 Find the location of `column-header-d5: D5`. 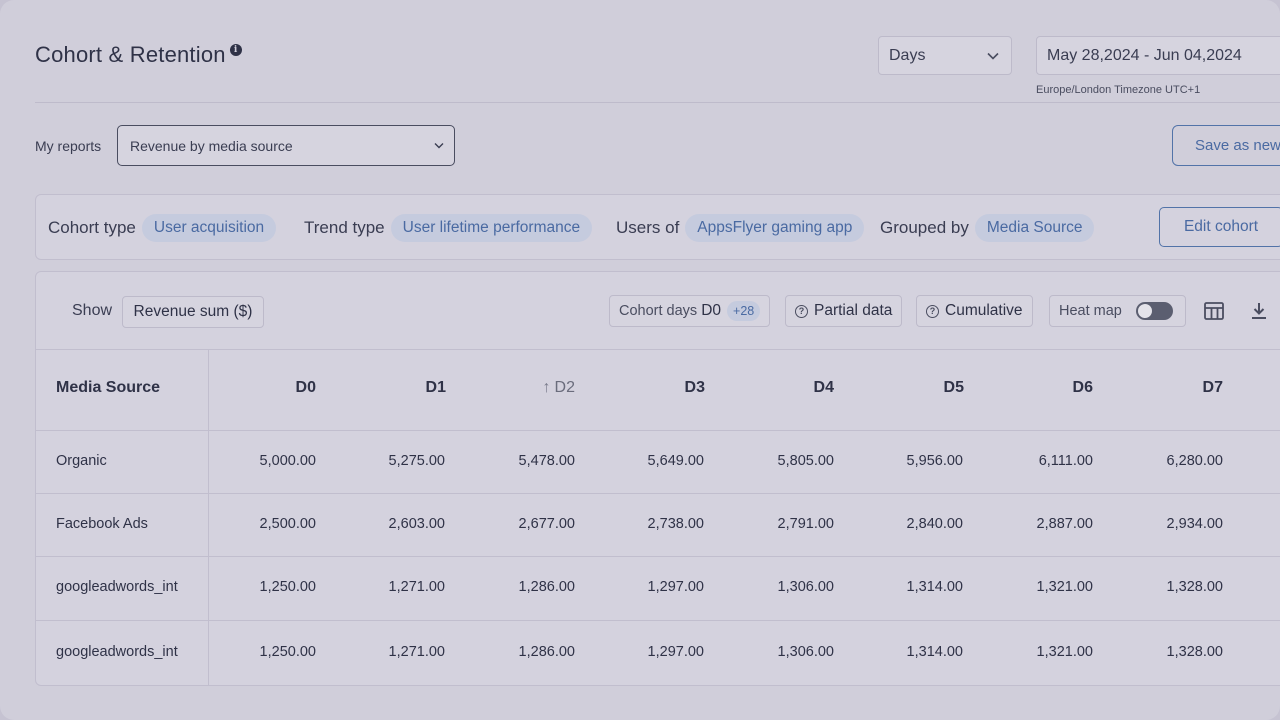

column-header-d5: D5 is located at coordinates (924, 388).